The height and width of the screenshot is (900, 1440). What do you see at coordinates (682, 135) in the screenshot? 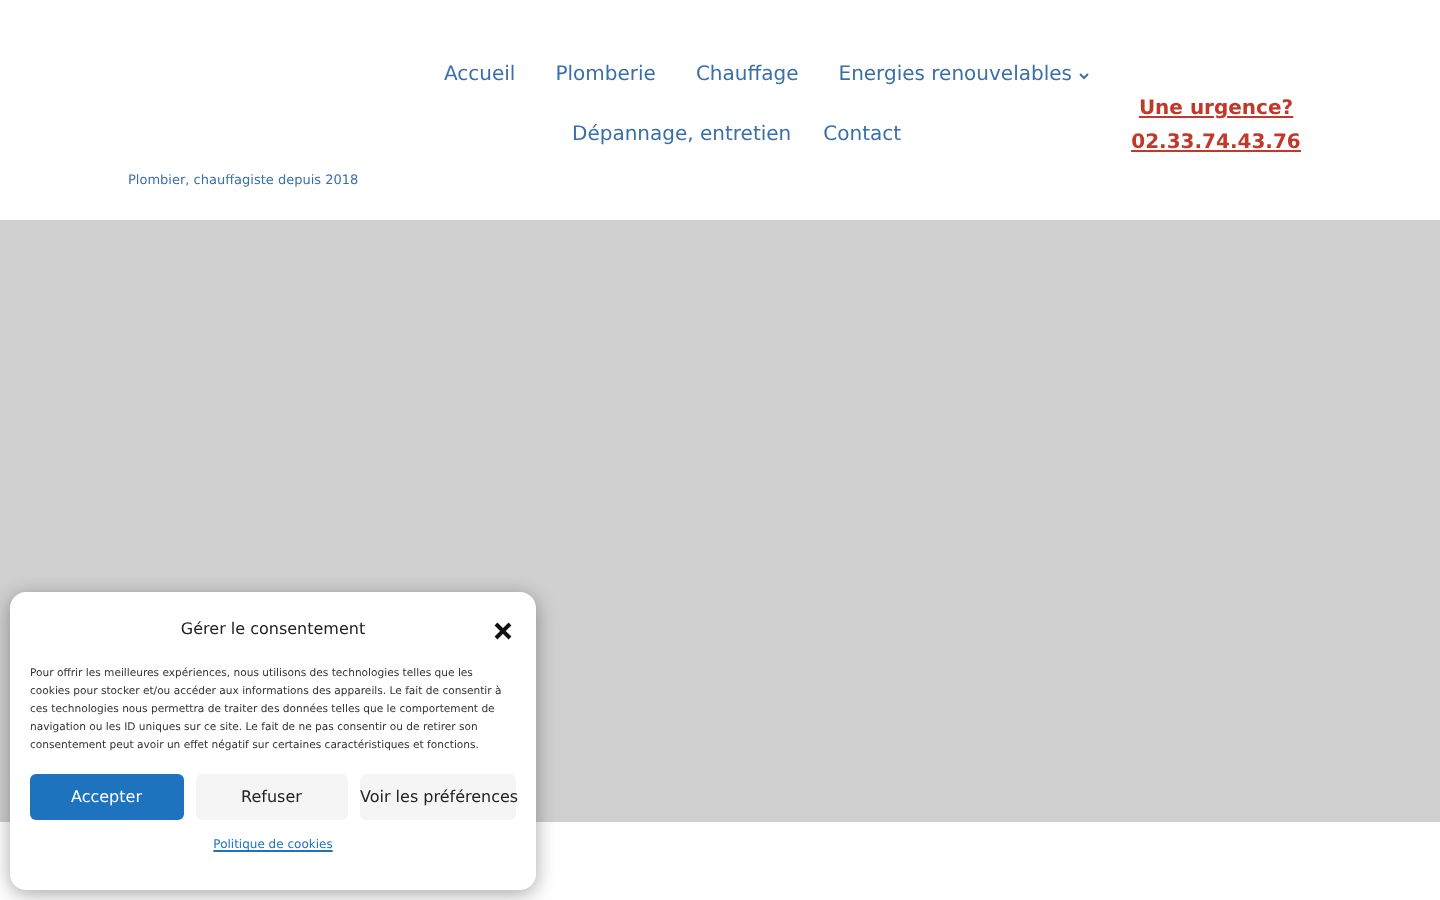
I see `nav-link: Dépannage, entretien` at bounding box center [682, 135].